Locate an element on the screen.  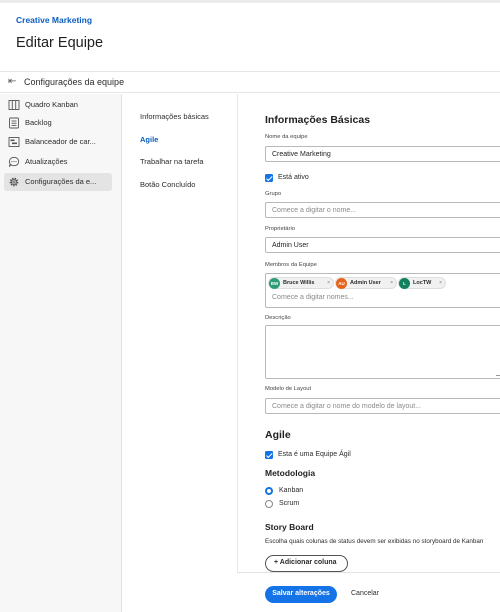
sidebar-item-label: Quadro Kanban is located at coordinates (51, 104).